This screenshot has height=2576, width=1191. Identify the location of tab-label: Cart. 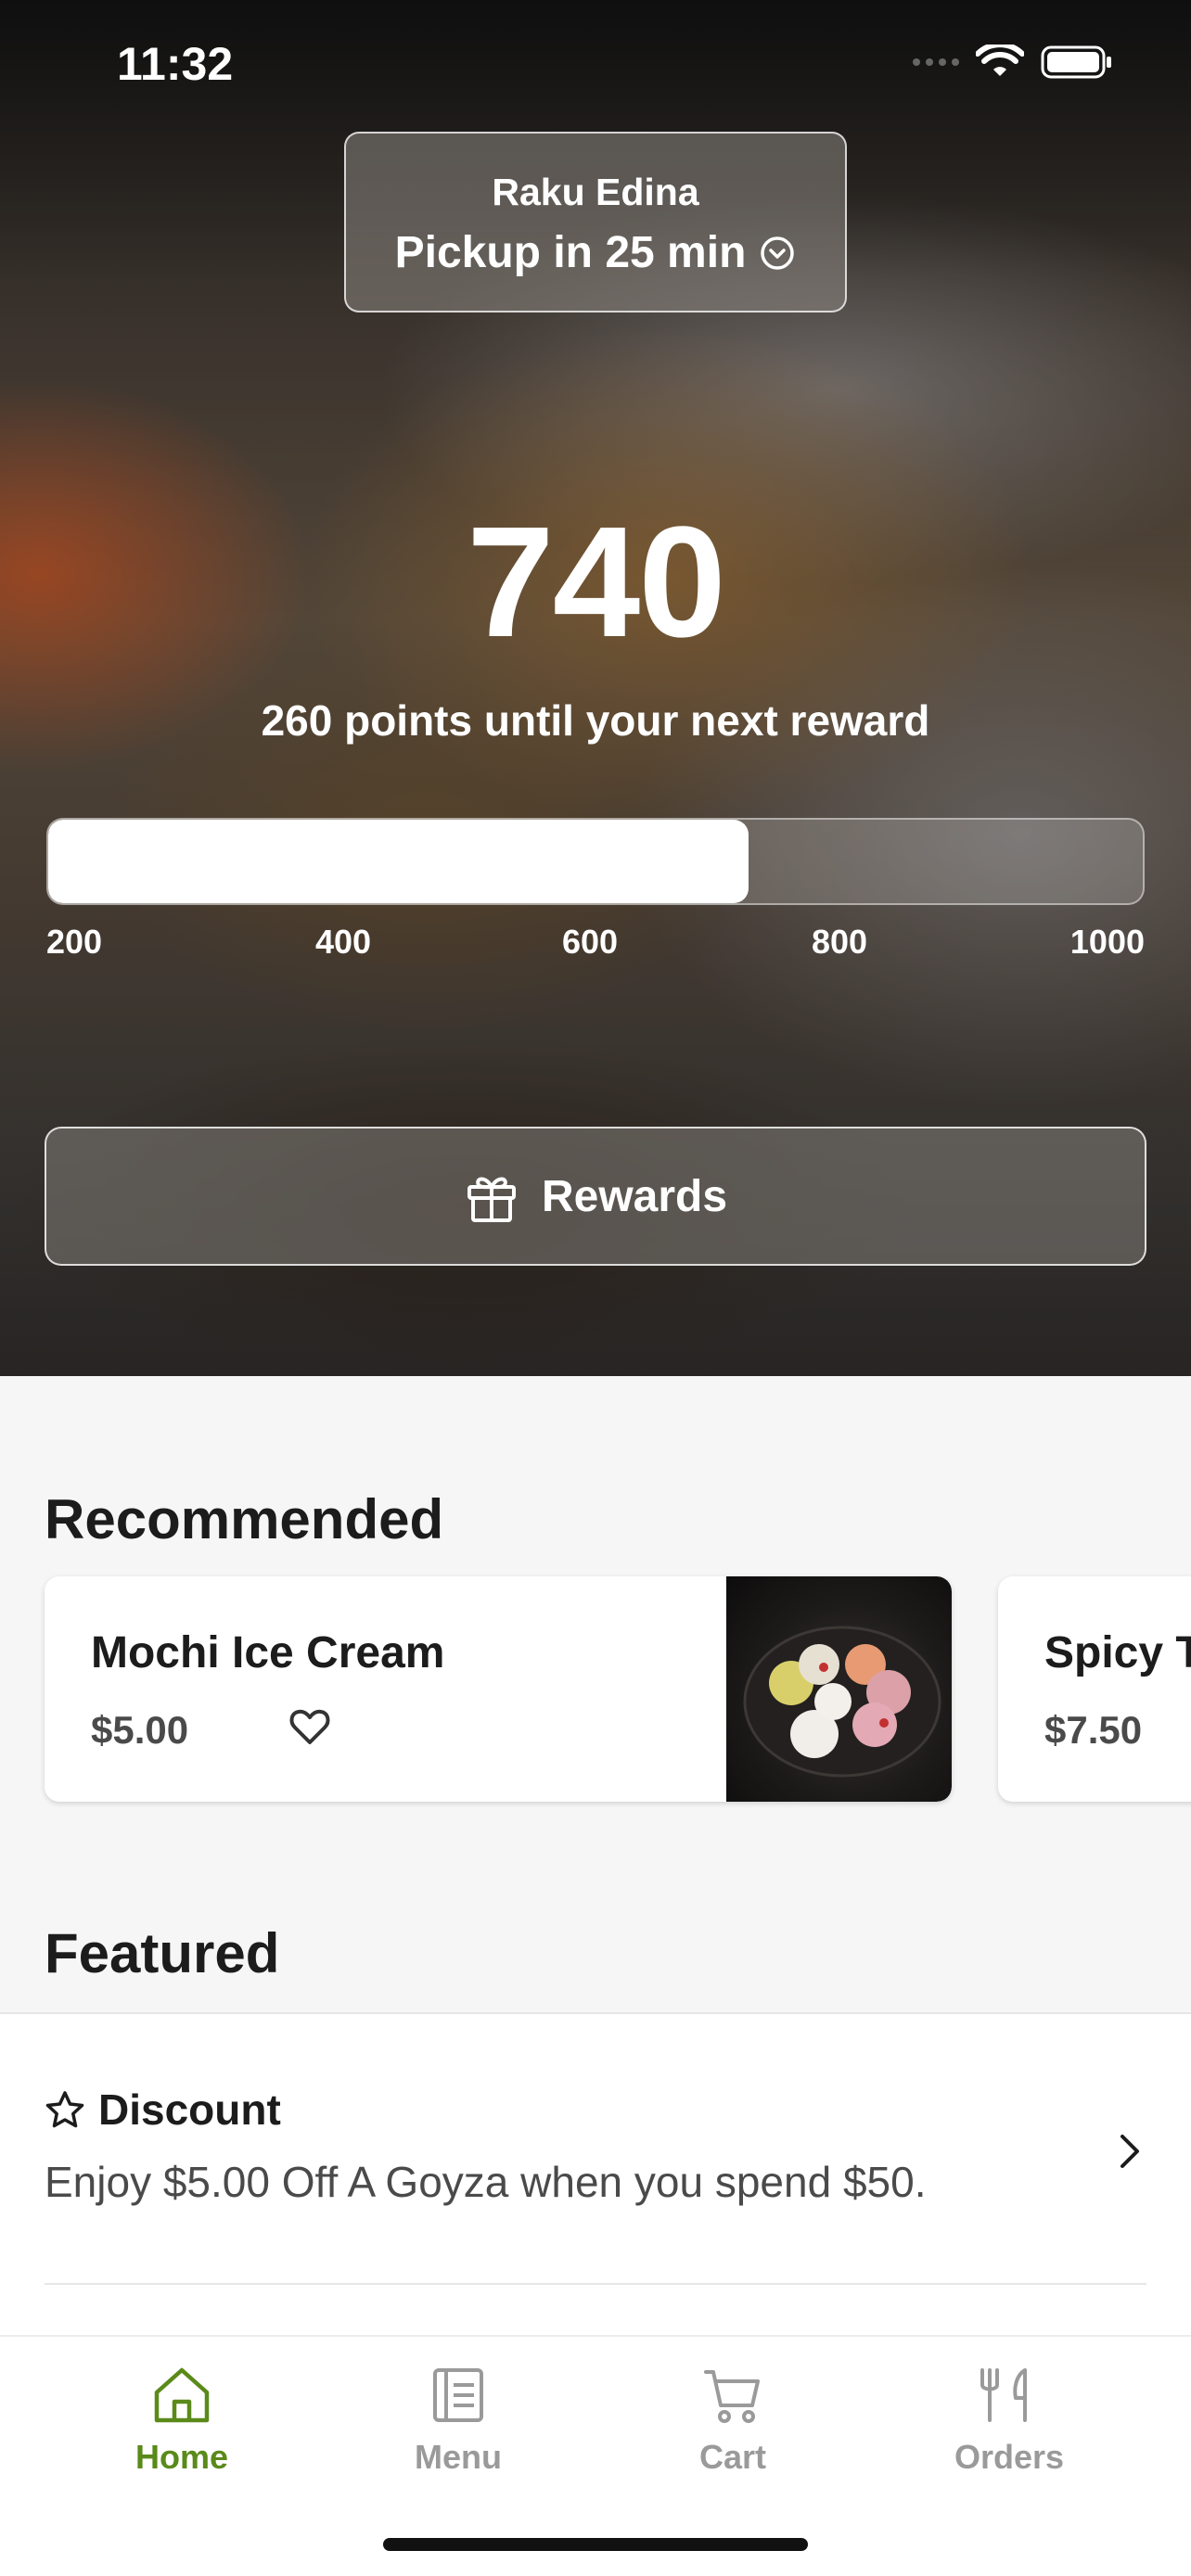
(732, 2457).